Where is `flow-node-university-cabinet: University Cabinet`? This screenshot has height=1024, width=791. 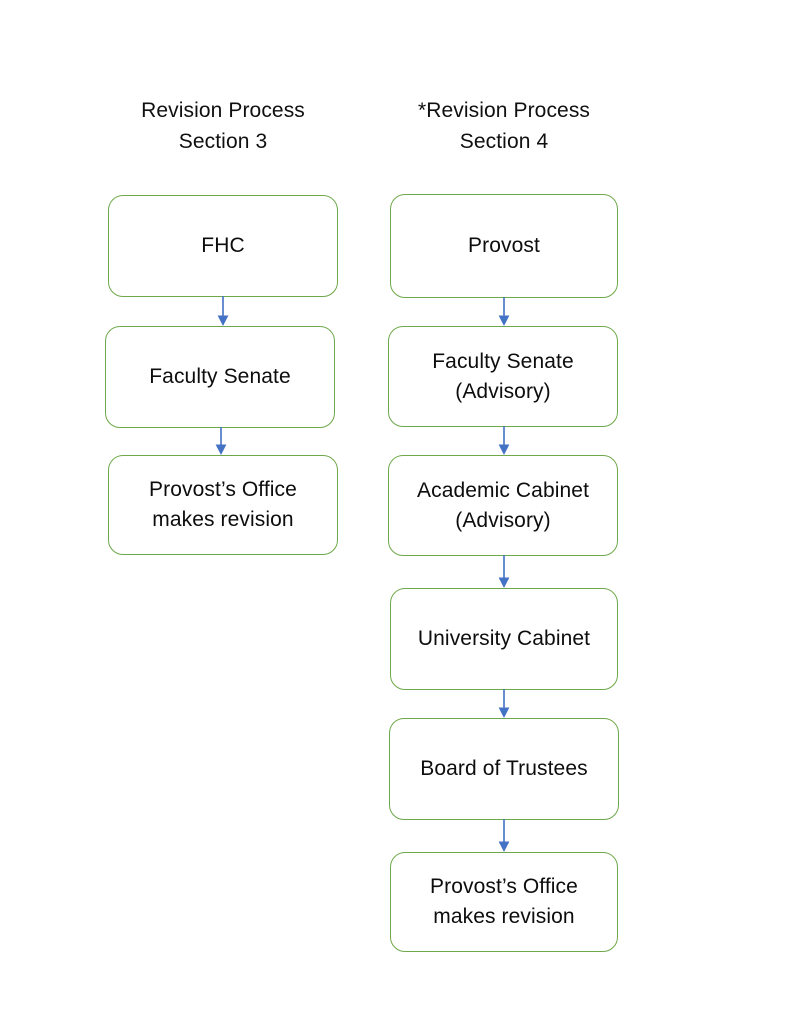 flow-node-university-cabinet: University Cabinet is located at coordinates (504, 639).